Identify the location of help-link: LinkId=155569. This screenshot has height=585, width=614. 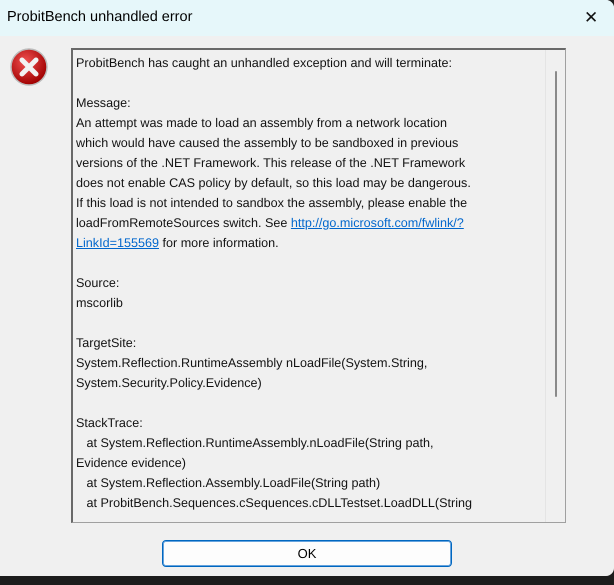
(117, 243).